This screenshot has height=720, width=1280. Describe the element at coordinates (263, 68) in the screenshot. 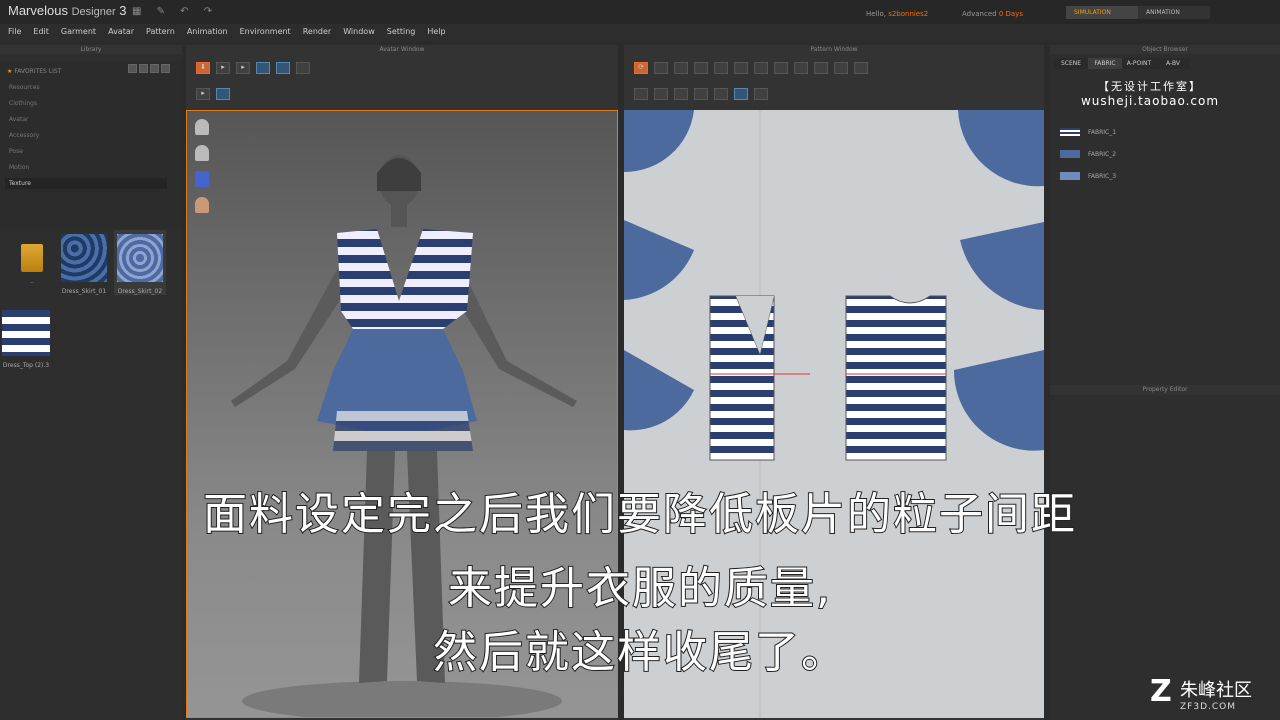

I see `shirt-icon` at that location.